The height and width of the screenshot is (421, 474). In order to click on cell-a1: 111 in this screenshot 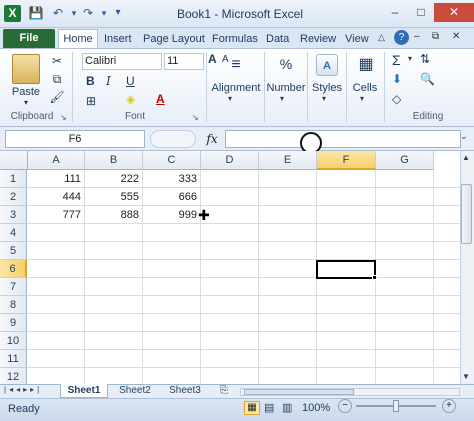, I will do `click(56, 179)`.